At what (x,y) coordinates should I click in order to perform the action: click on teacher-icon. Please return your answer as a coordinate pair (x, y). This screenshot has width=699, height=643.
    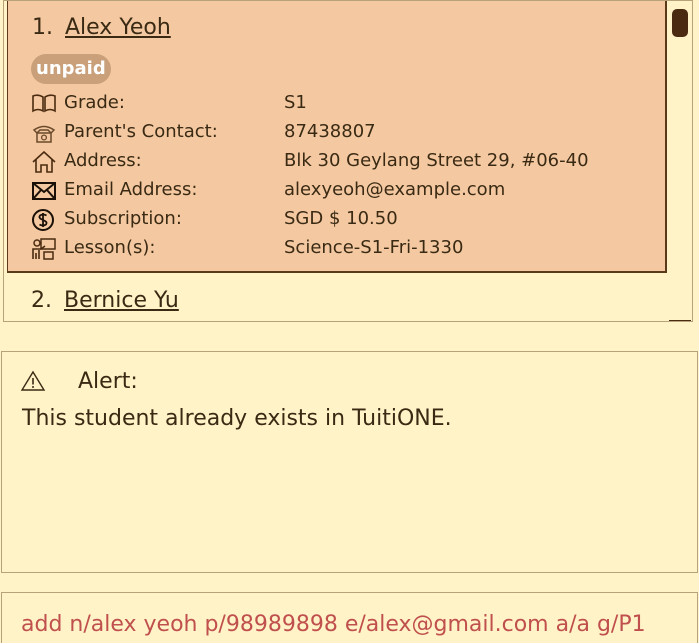
    Looking at the image, I should click on (44, 249).